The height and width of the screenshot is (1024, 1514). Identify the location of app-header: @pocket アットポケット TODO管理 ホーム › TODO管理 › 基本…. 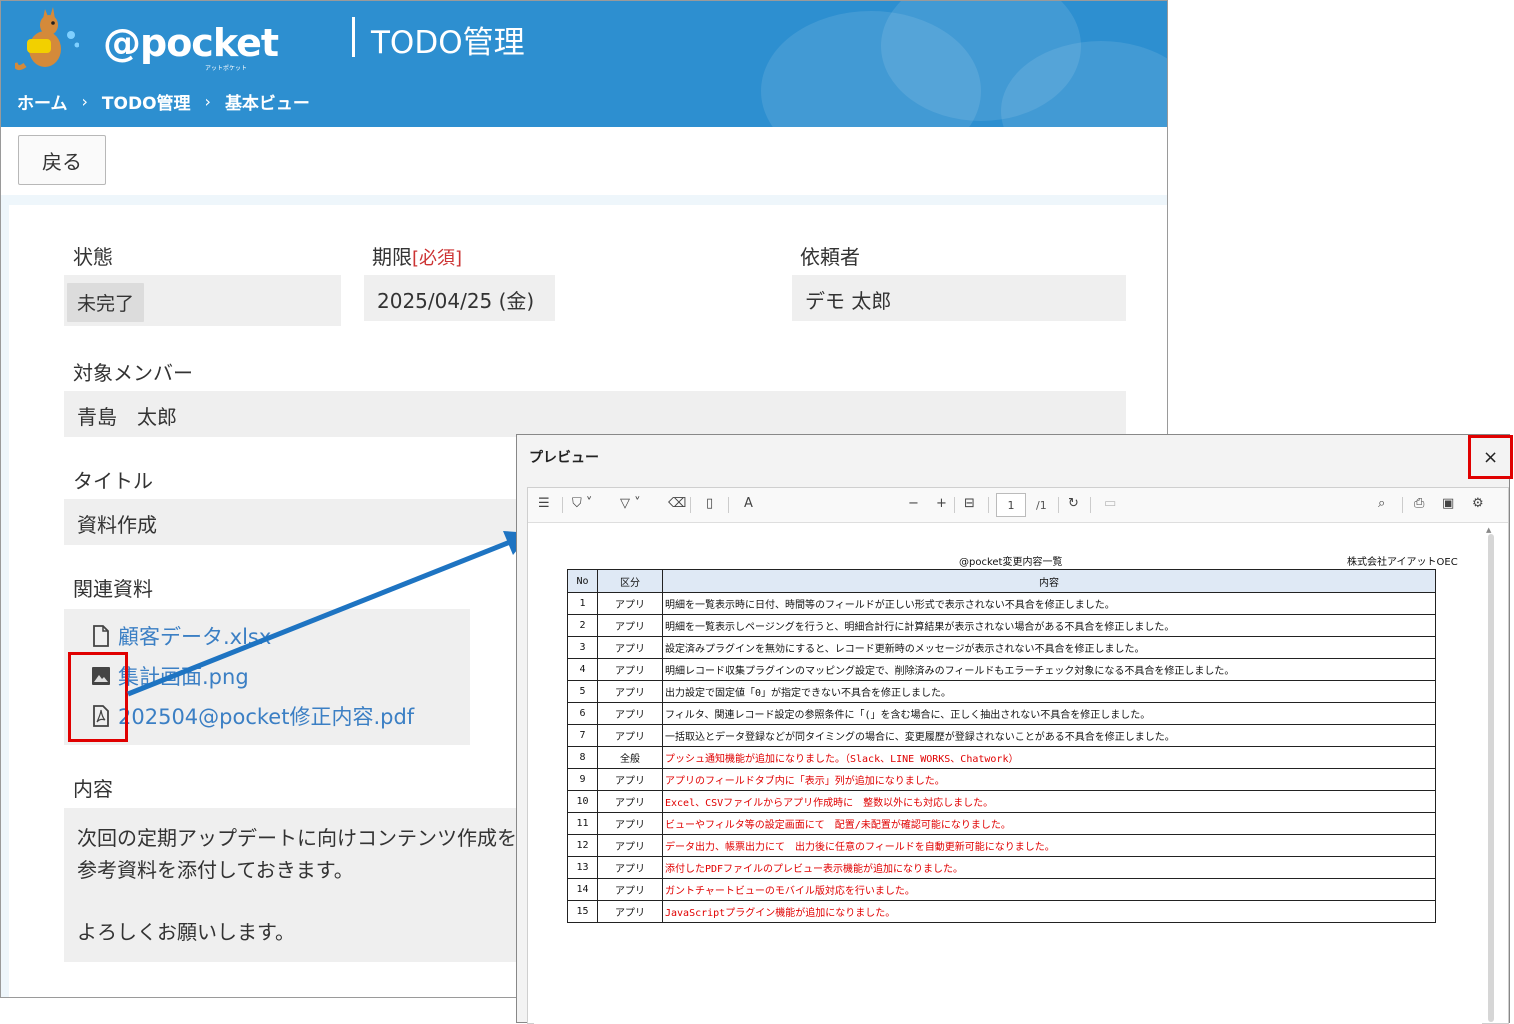
(584, 64).